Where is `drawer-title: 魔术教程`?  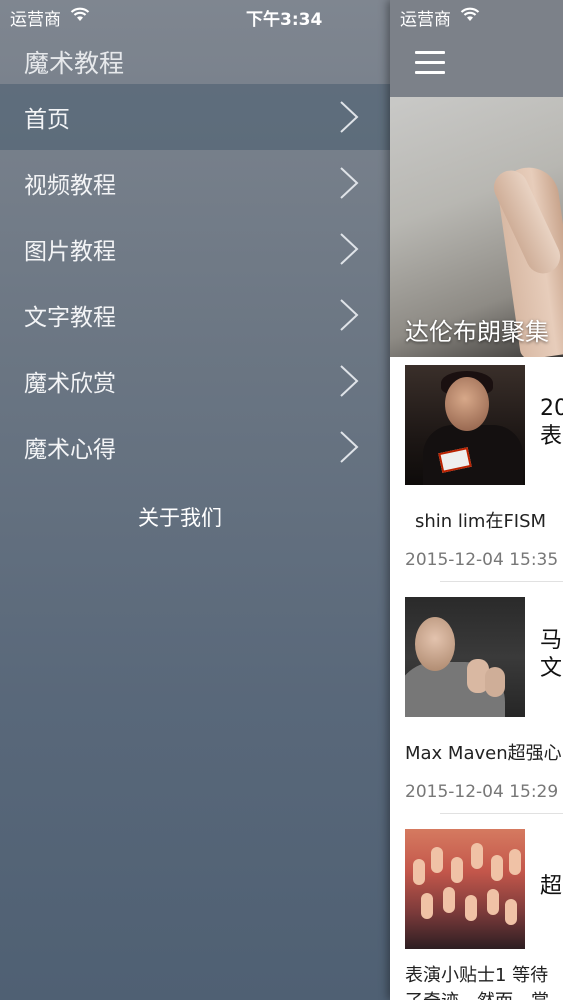 drawer-title: 魔术教程 is located at coordinates (74, 63).